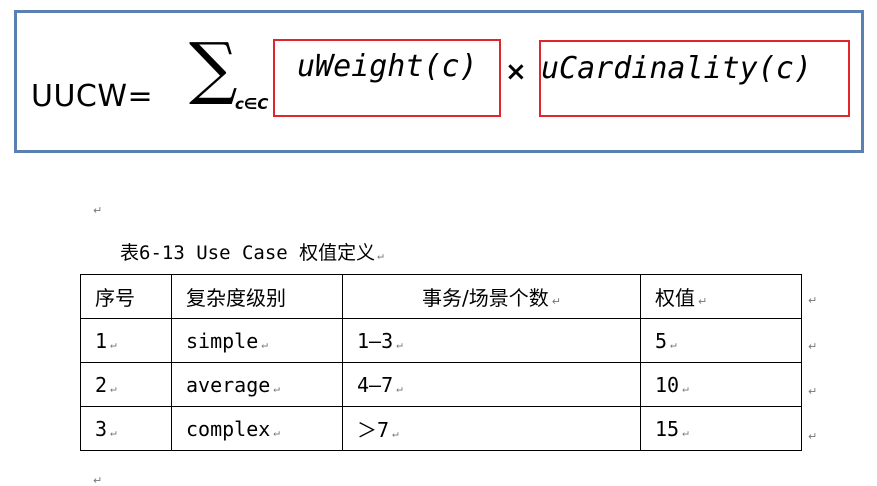 Image resolution: width=877 pixels, height=486 pixels. I want to click on table-row: 2 ↵ average ↵ 4—7 ↵ 10 ↵, so click(441, 384).